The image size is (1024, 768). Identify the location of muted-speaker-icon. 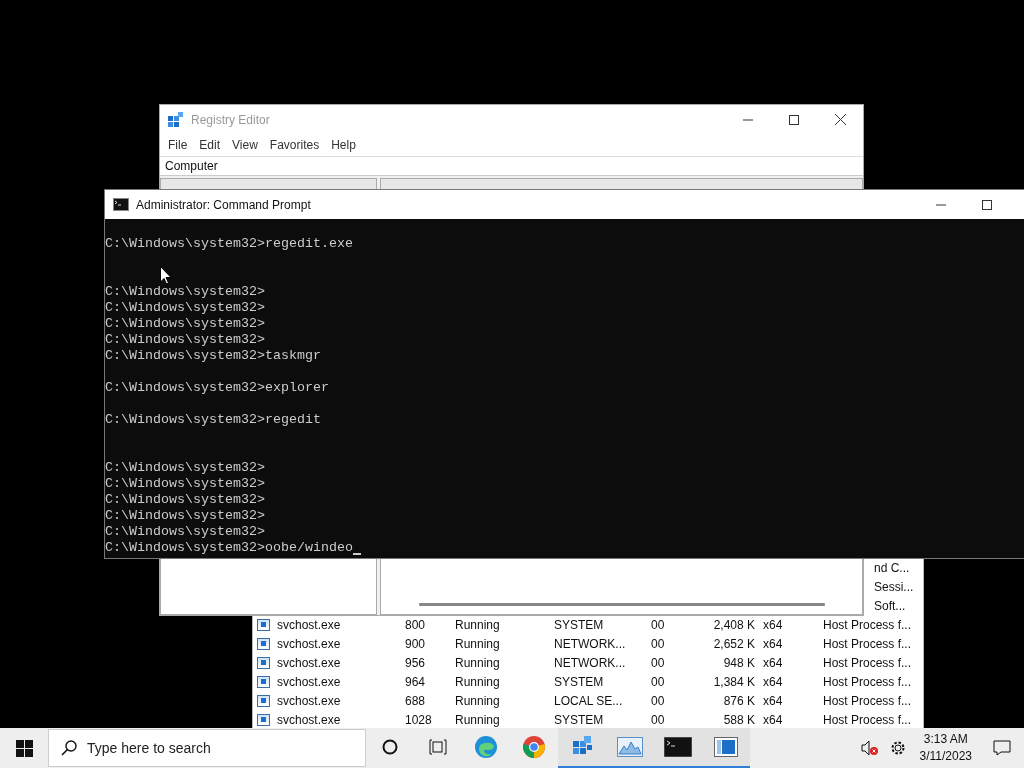
(869, 748).